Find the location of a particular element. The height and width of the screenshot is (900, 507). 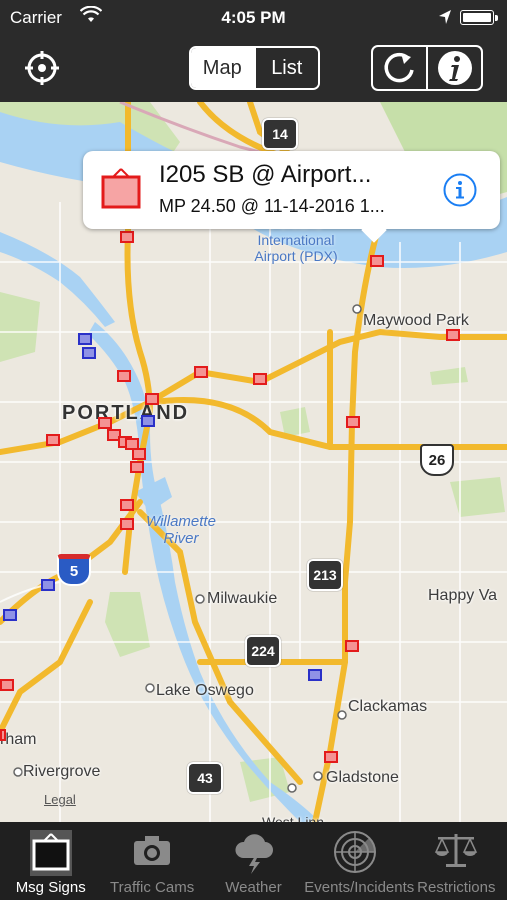

segment-list: List is located at coordinates (285, 68).